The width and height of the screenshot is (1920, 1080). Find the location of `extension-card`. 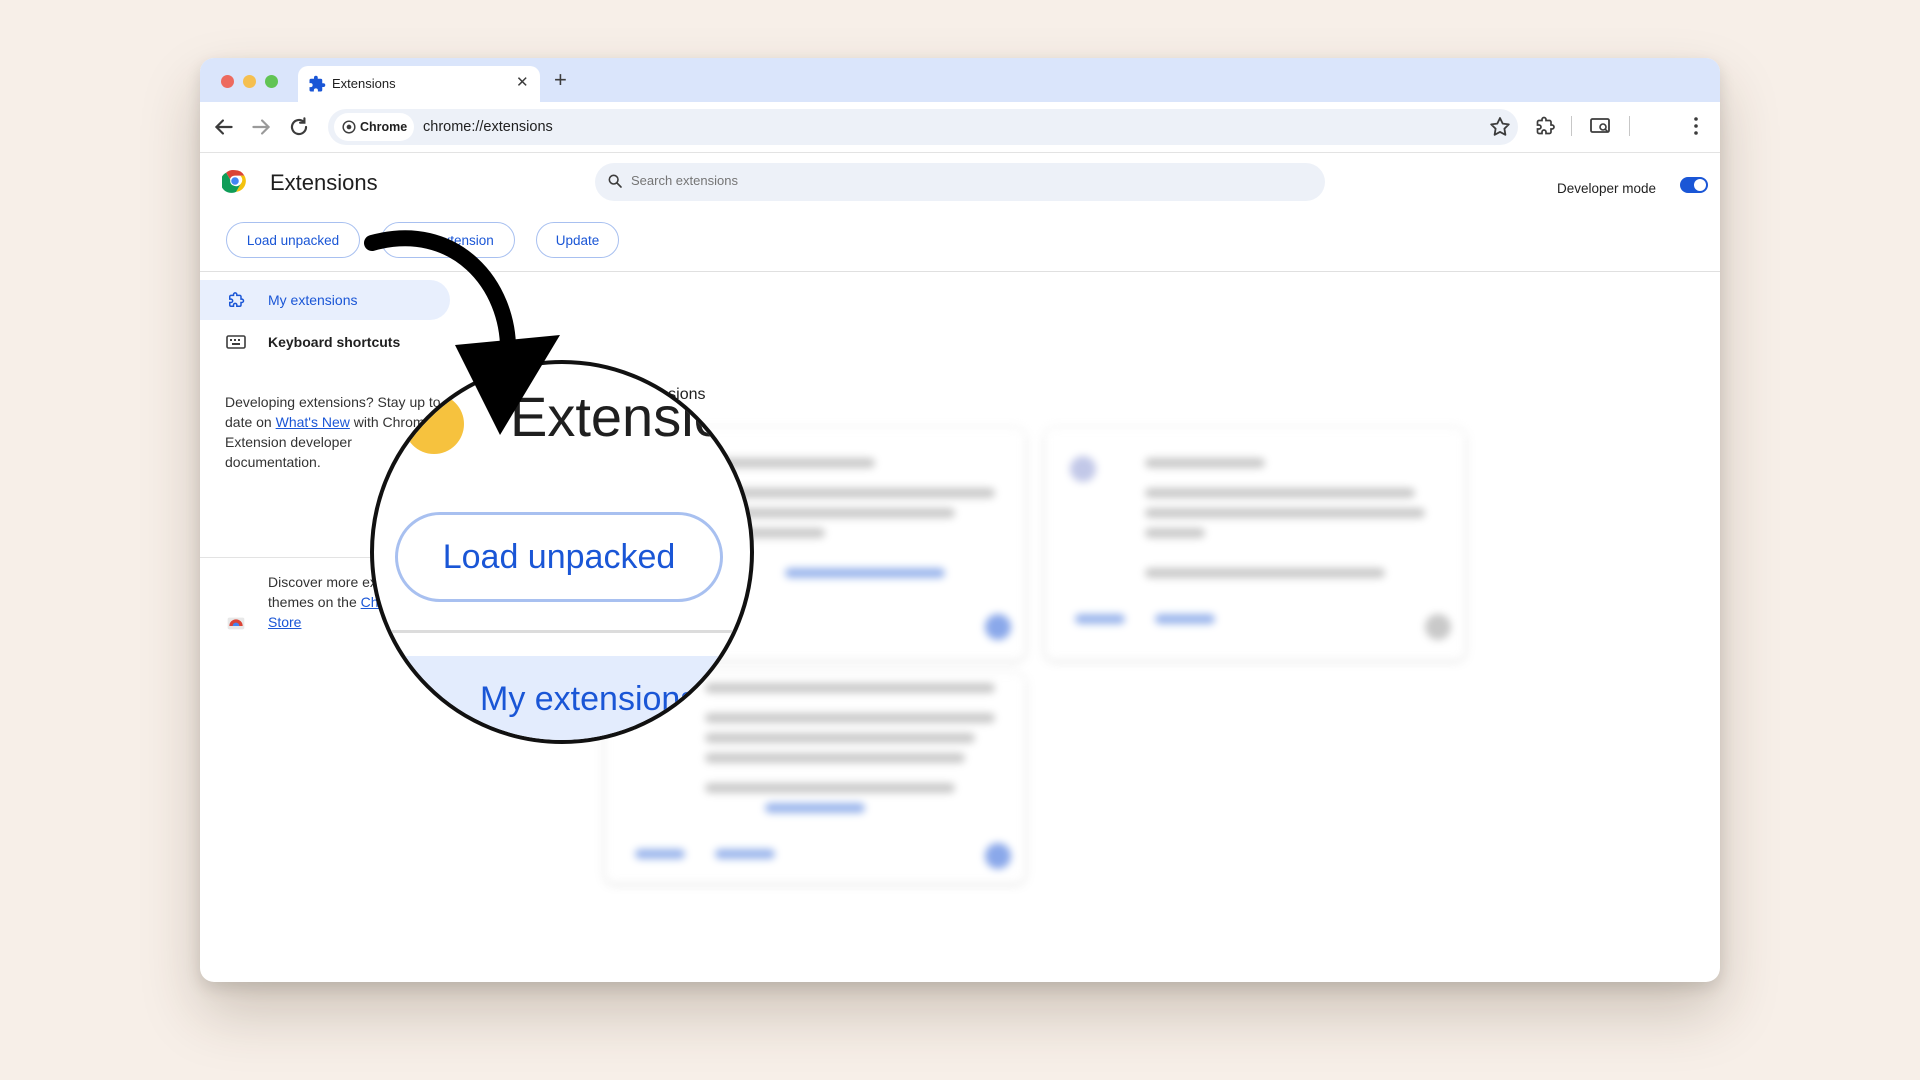

extension-card is located at coordinates (1255, 544).